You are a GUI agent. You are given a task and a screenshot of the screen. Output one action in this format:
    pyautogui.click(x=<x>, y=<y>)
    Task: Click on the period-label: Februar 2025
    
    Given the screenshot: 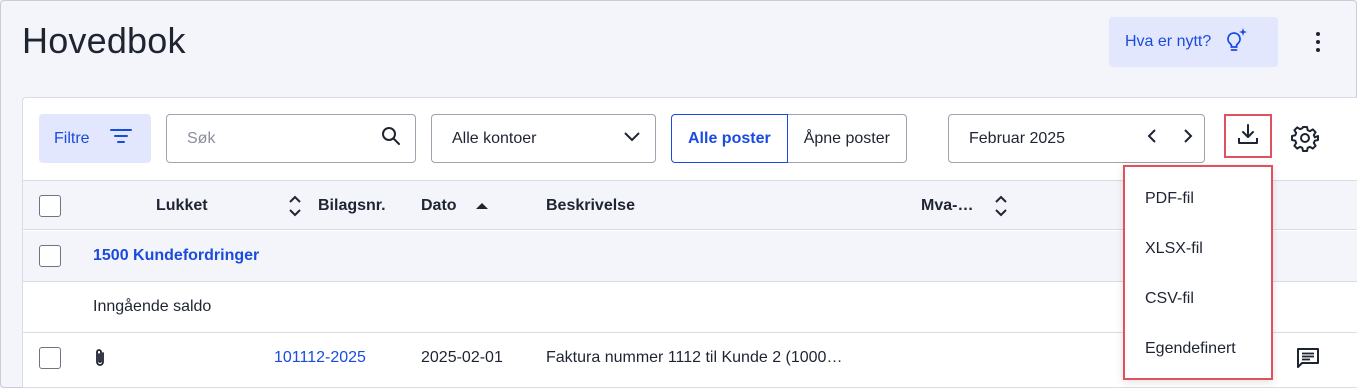 What is the action you would take?
    pyautogui.click(x=1017, y=138)
    